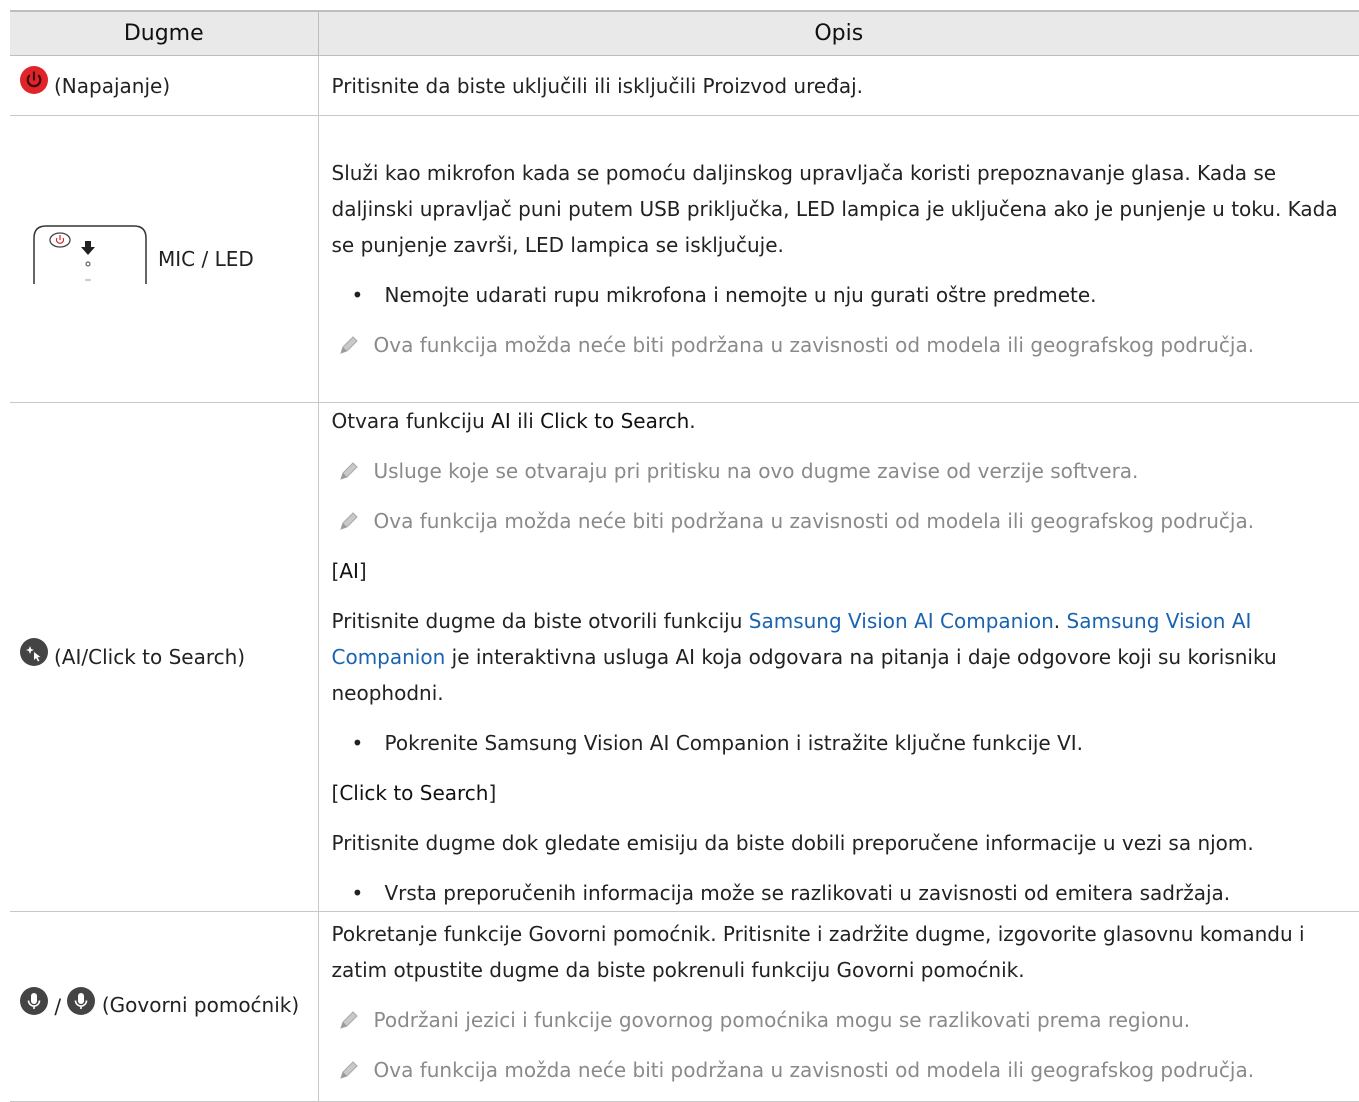 This screenshot has width=1359, height=1102. I want to click on button-cell: (Napajanje), so click(164, 85).